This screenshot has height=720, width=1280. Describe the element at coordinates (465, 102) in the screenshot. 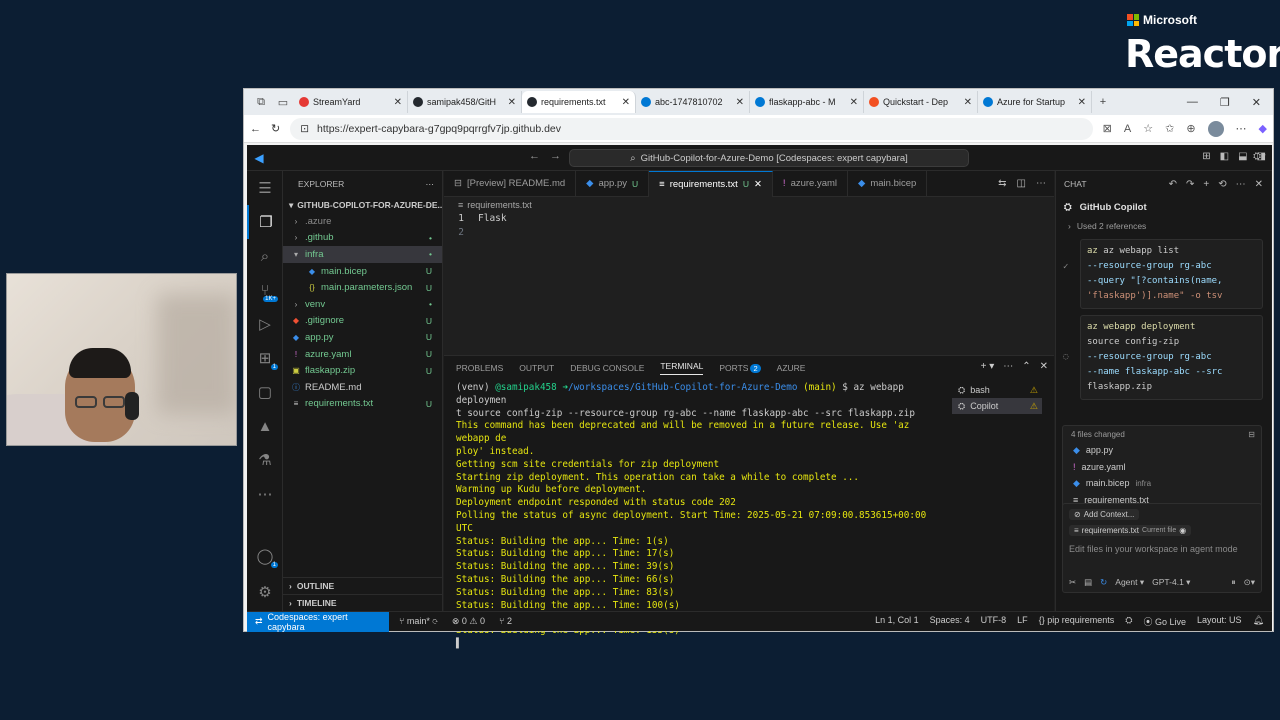

I see `browser-tab: samipak458/GitH ✕` at that location.